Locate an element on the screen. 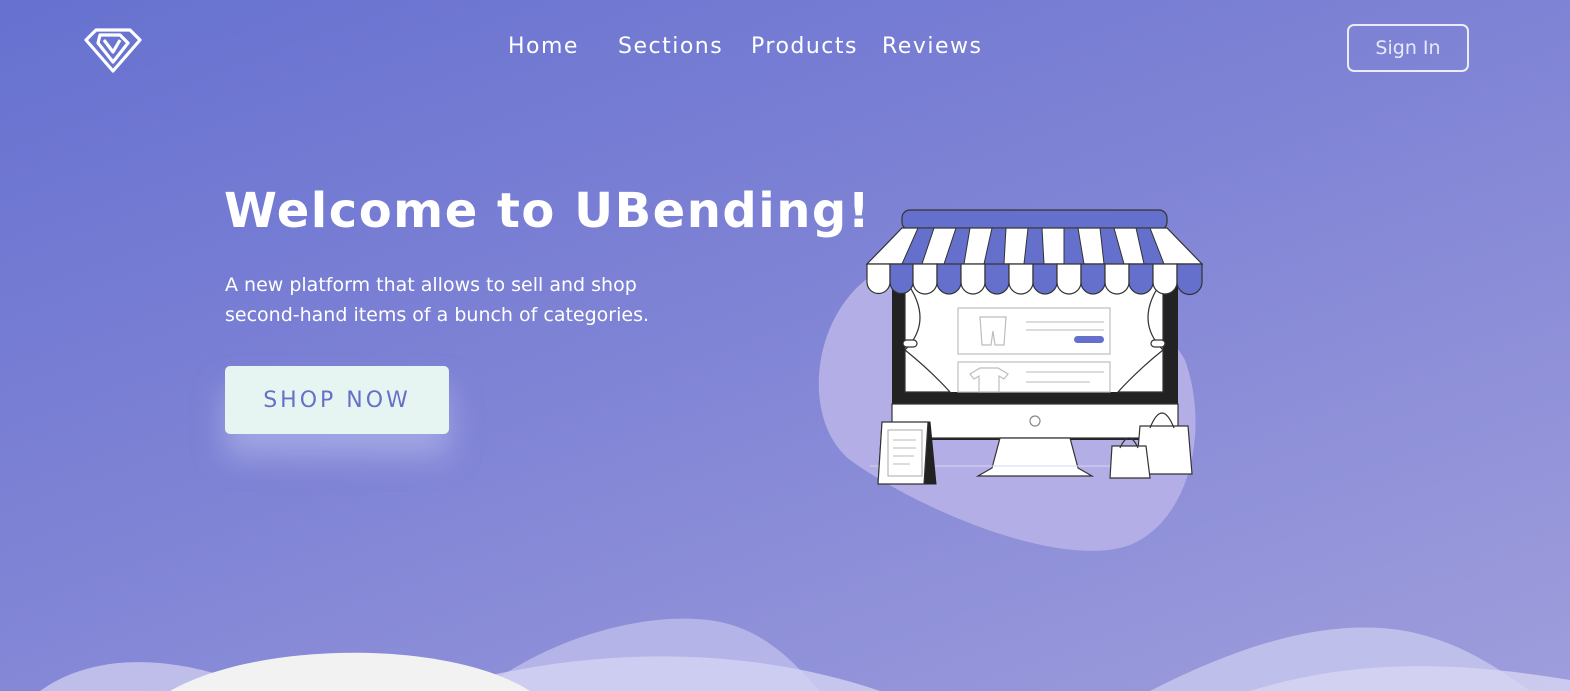 The width and height of the screenshot is (1570, 691). main-nav: Home Sections Products Reviews is located at coordinates (785, 50).